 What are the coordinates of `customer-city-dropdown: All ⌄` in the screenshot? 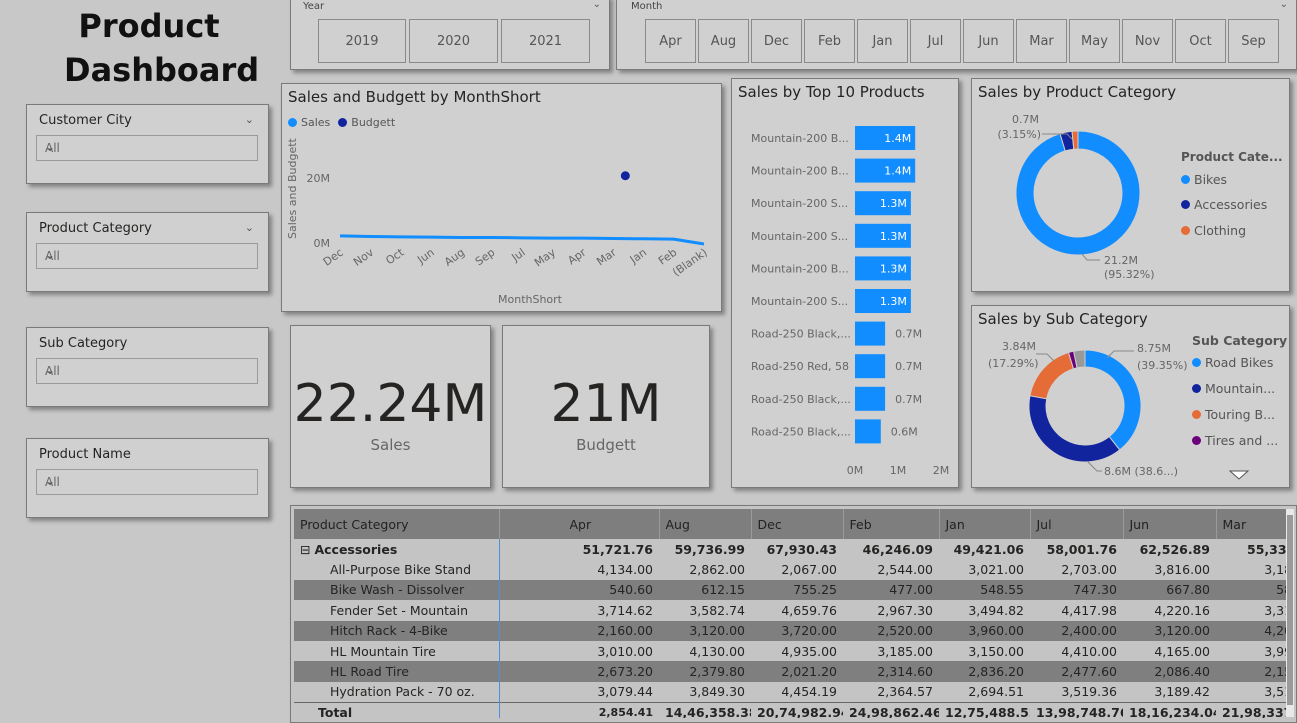 It's located at (147, 148).